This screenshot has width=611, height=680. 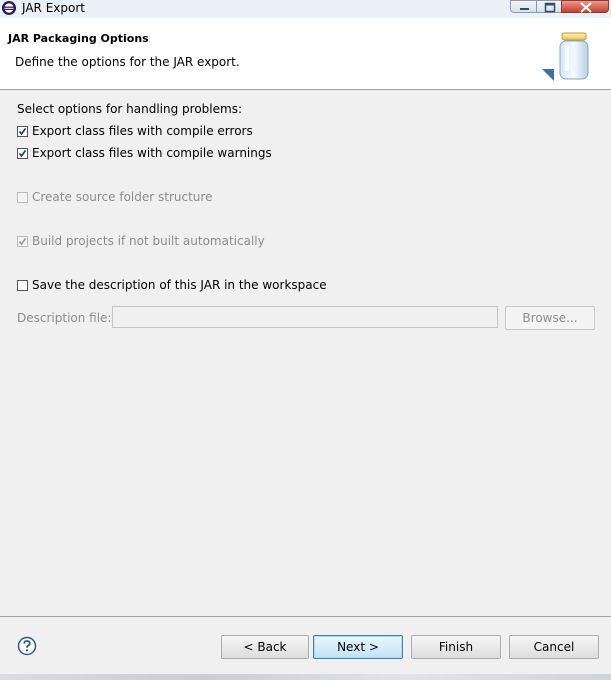 I want to click on export-warnings-option: Export class files with compile warnings, so click(x=144, y=153).